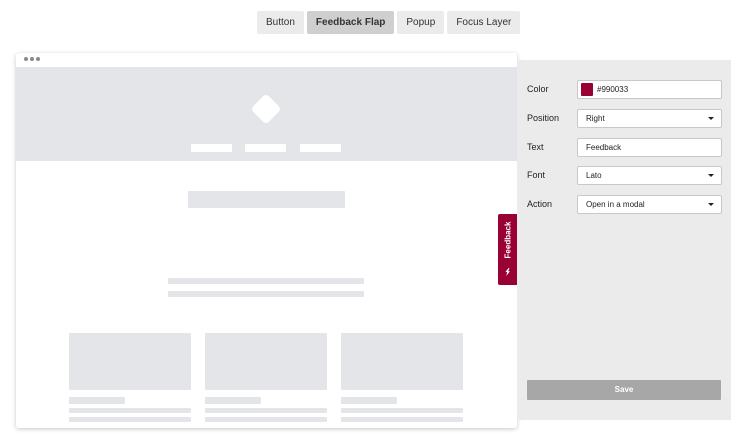 The image size is (750, 444). What do you see at coordinates (484, 22) in the screenshot?
I see `tab-focus-layer: Focus Layer` at bounding box center [484, 22].